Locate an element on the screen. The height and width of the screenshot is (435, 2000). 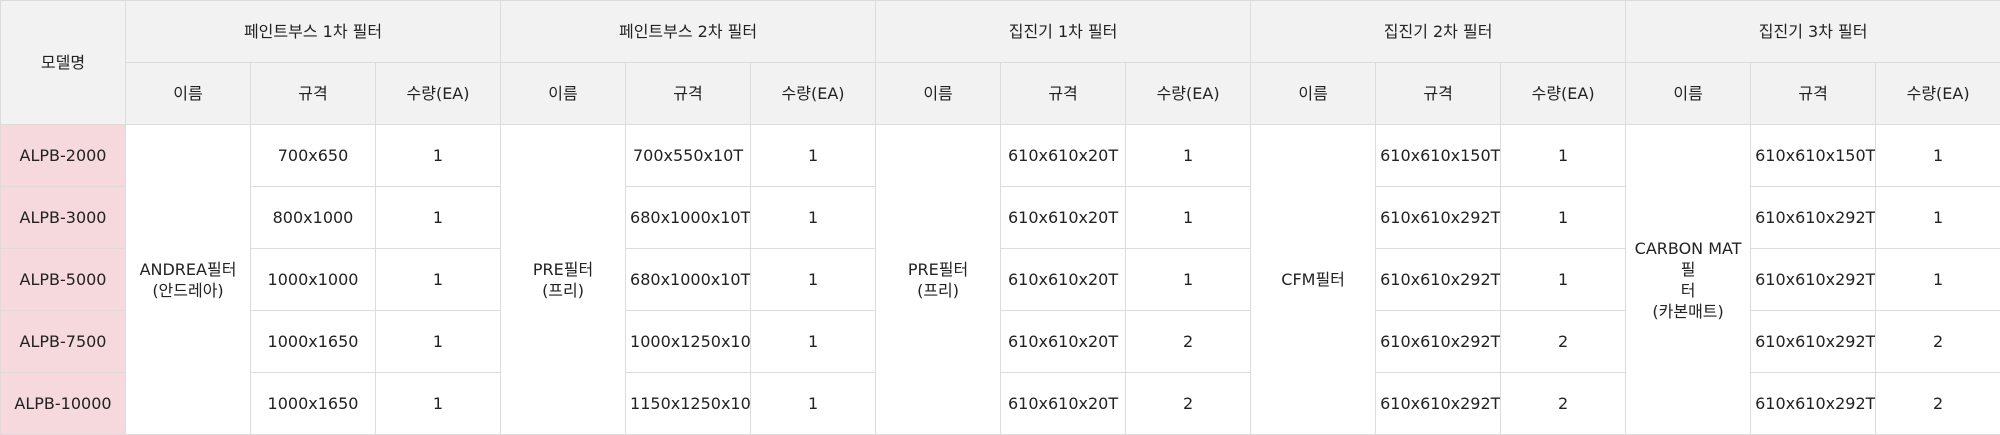
spec-cell: 1000x1250x10T is located at coordinates (688, 342).